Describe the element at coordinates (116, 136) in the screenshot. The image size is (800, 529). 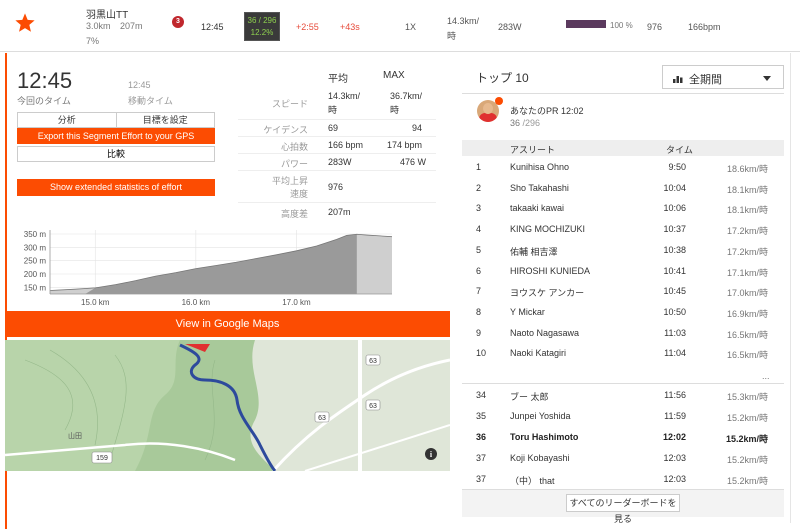
I see `export-gps-button: Export this Segment Effort to your GPS` at that location.